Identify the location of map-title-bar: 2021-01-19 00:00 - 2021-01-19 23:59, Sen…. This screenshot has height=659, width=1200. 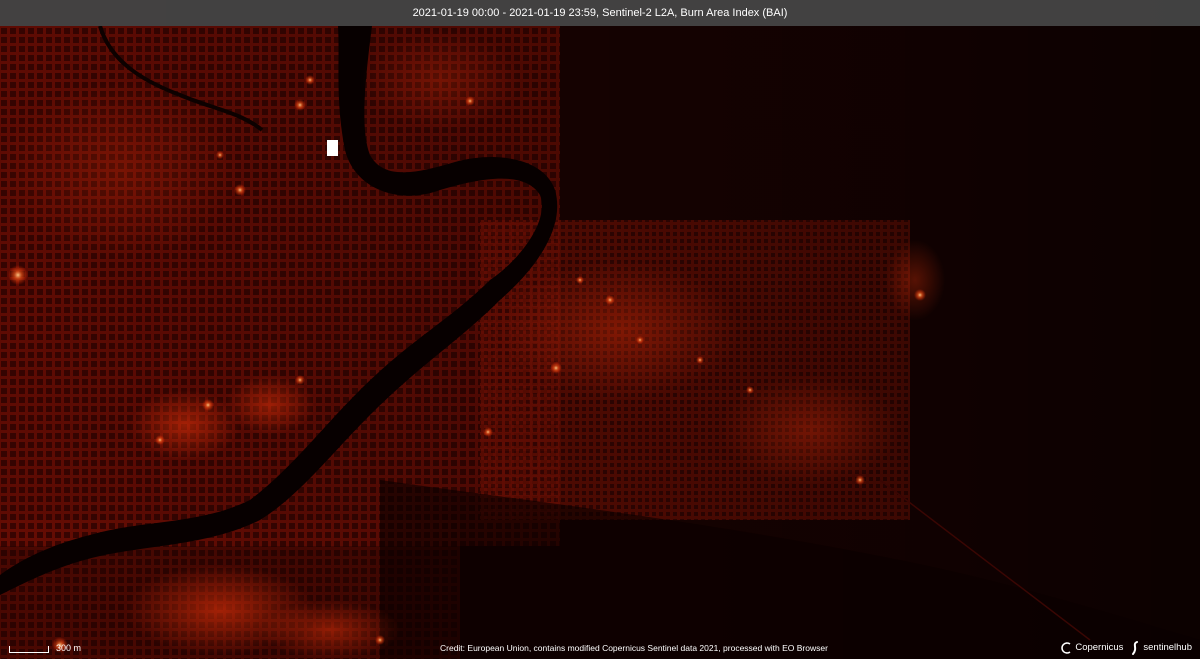
(600, 13).